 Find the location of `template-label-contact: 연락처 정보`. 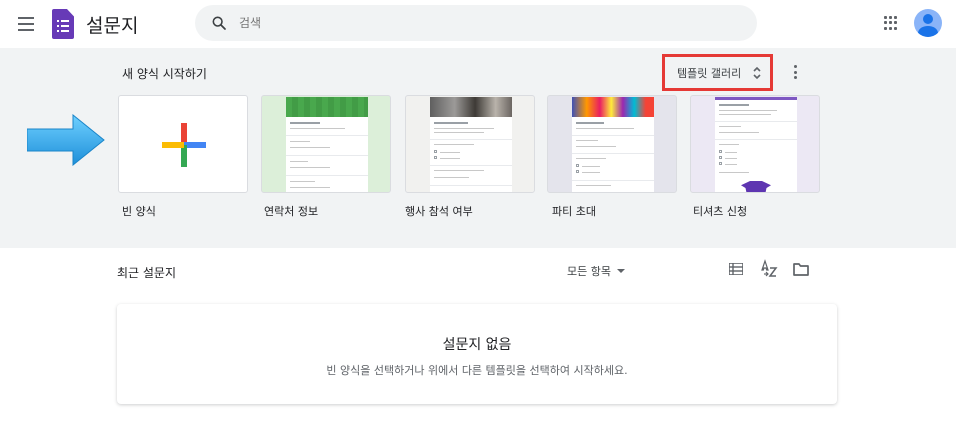

template-label-contact: 연락처 정보 is located at coordinates (291, 211).